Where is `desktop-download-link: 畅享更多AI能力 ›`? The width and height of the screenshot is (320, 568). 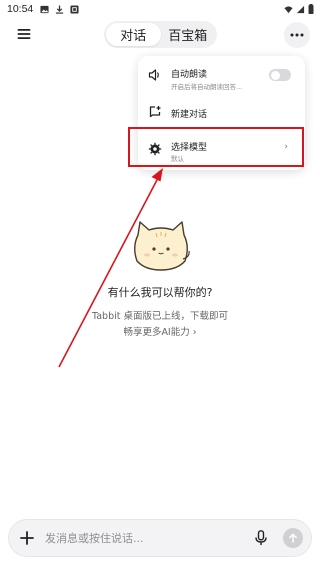
desktop-download-link: 畅享更多AI能力 › is located at coordinates (160, 333).